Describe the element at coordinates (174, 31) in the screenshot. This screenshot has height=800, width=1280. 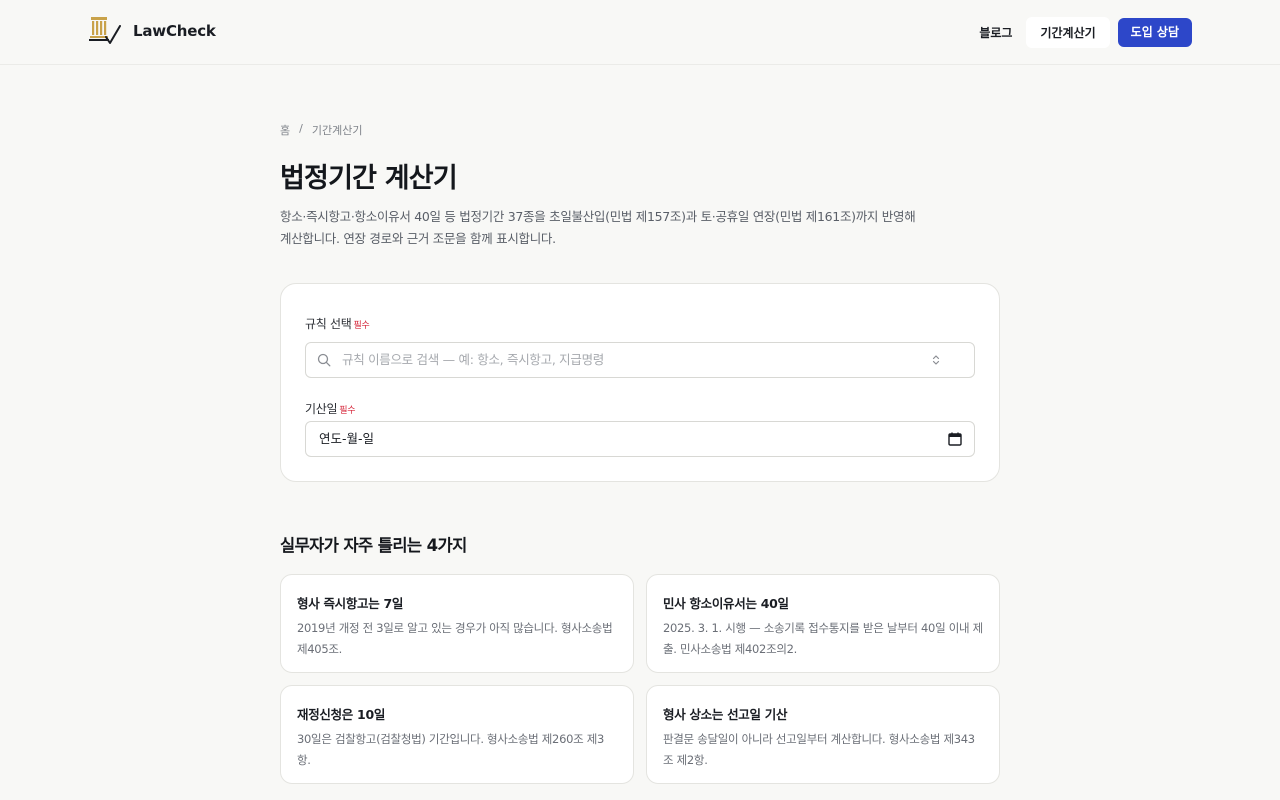
I see `logo-text: LawCheck` at that location.